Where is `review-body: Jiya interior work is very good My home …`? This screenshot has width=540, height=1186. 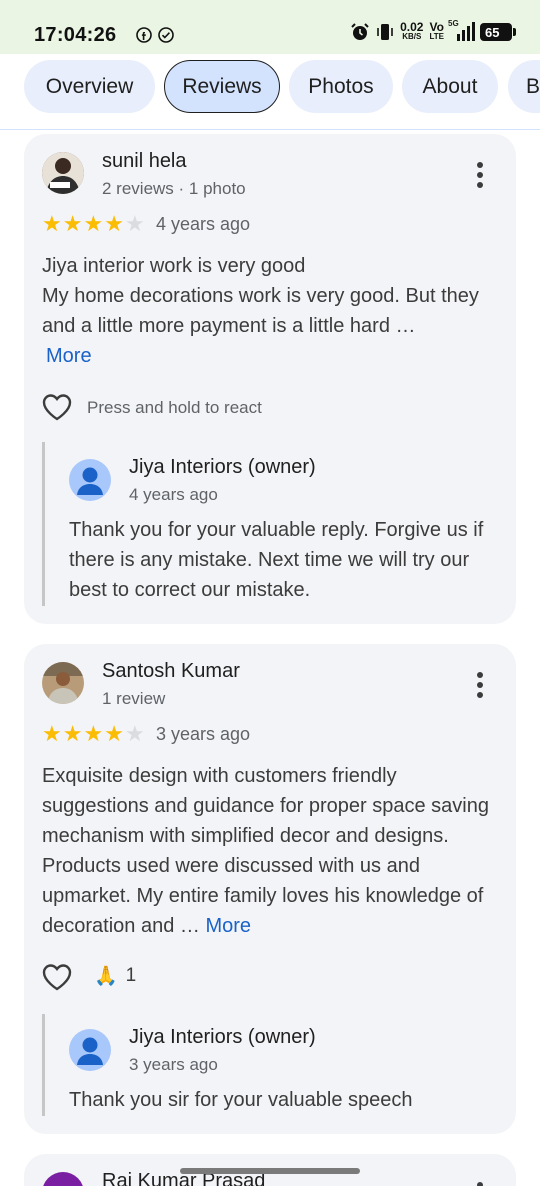 review-body: Jiya interior work is very good My home … is located at coordinates (260, 296).